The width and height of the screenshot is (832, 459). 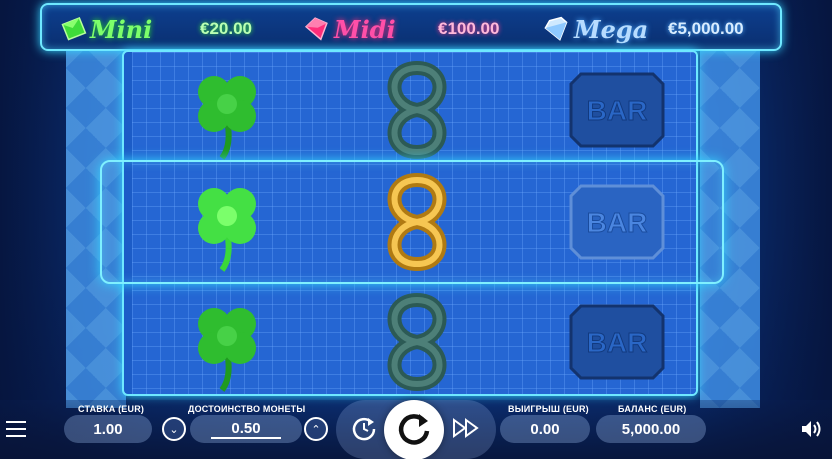 I want to click on autoplay-button, so click(x=364, y=428).